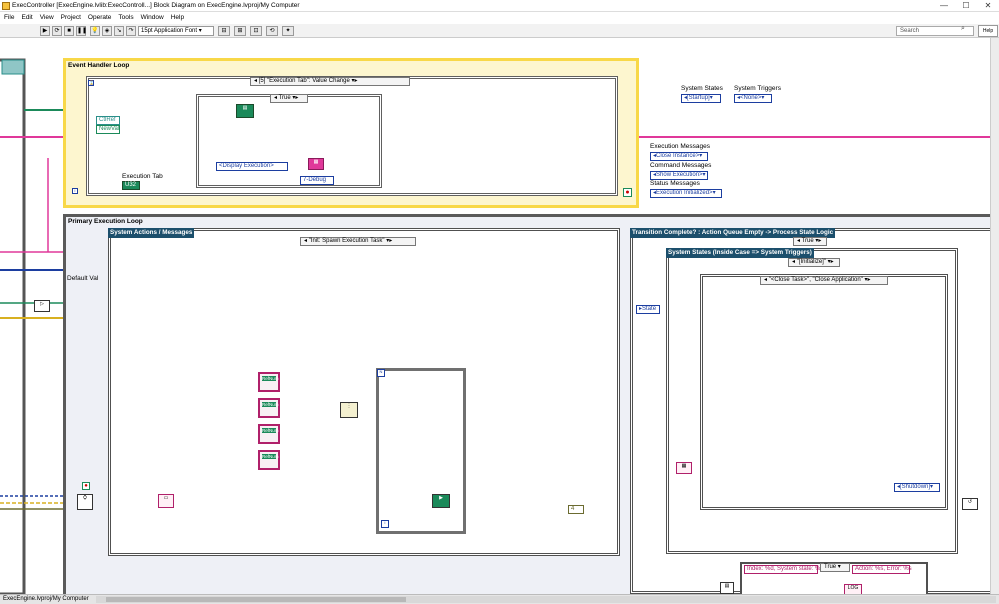 The height and width of the screenshot is (604, 999). I want to click on event-timeout-terminal: ⌛, so click(91, 83).